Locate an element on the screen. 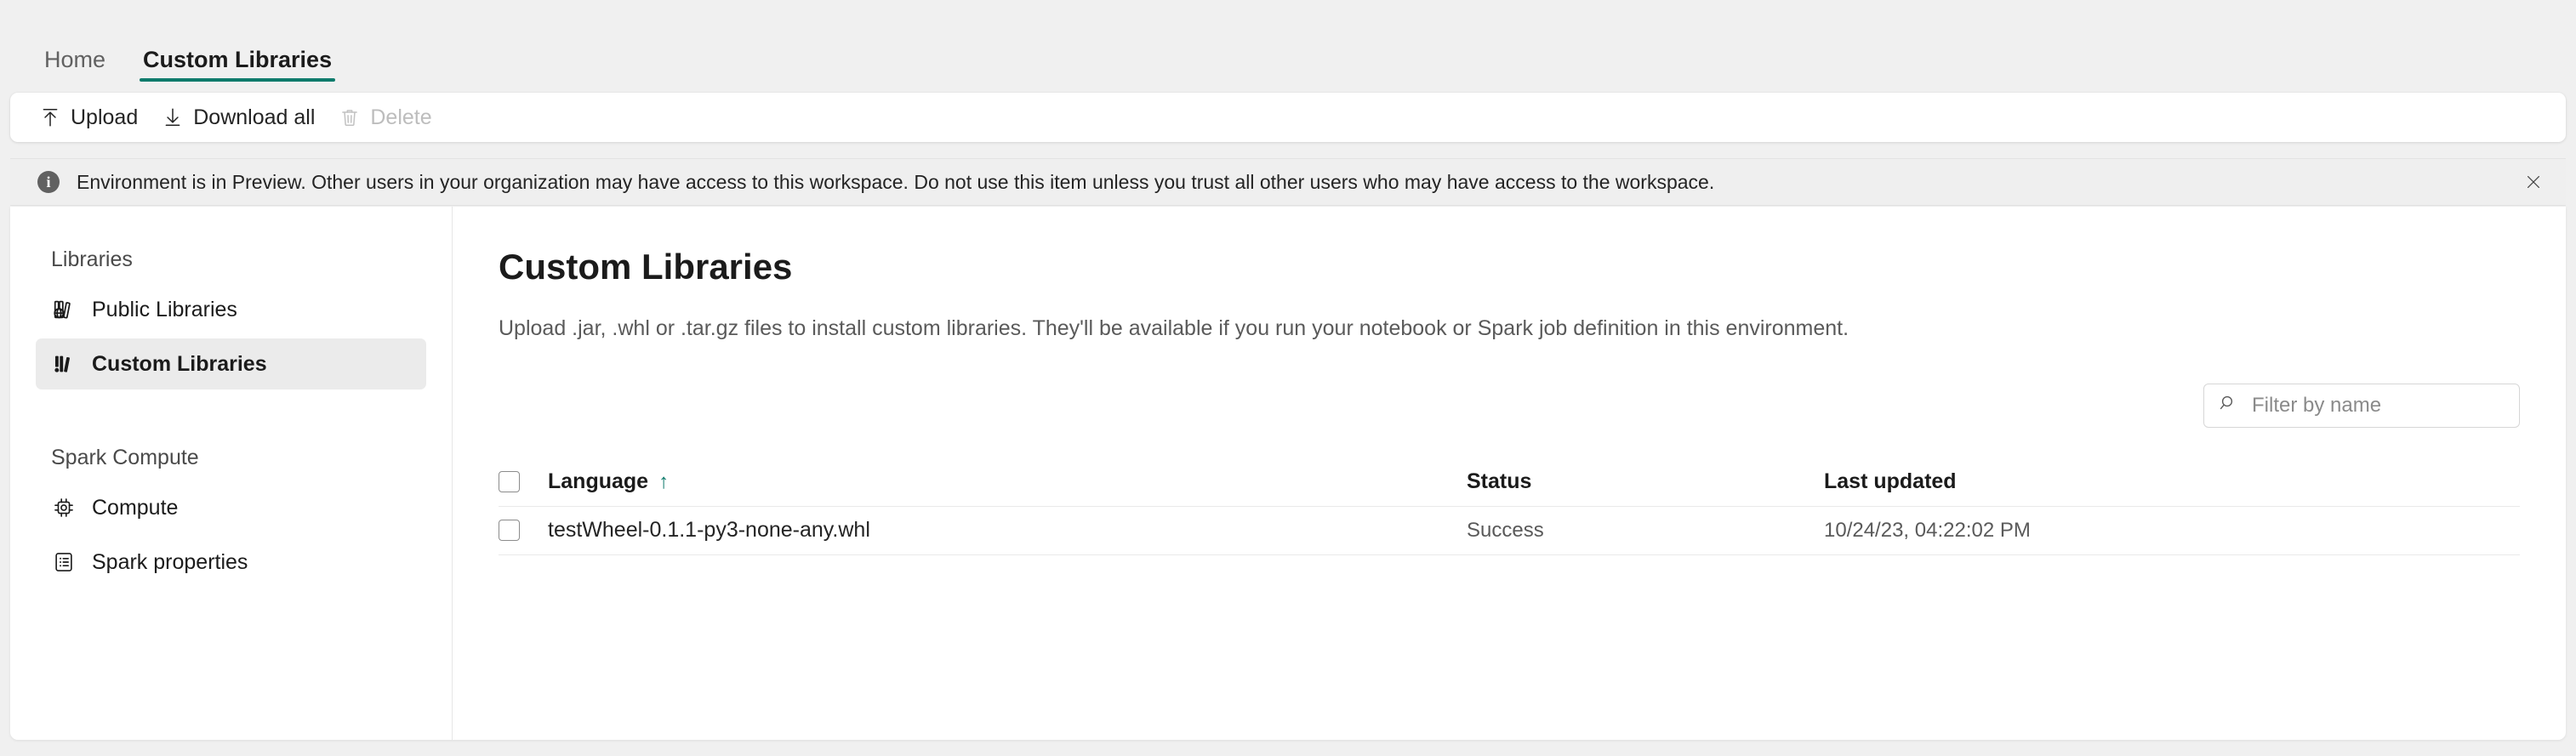 This screenshot has width=2576, height=756. cell-status: Success is located at coordinates (1505, 530).